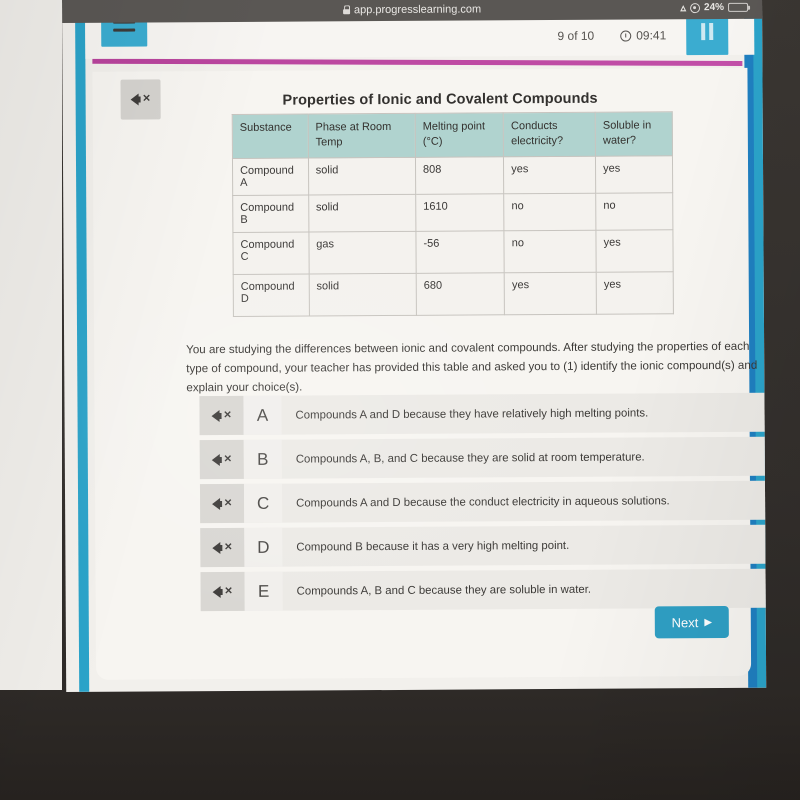 The width and height of the screenshot is (800, 800). I want to click on table-row: Compound D solid 680 yes yes, so click(453, 294).